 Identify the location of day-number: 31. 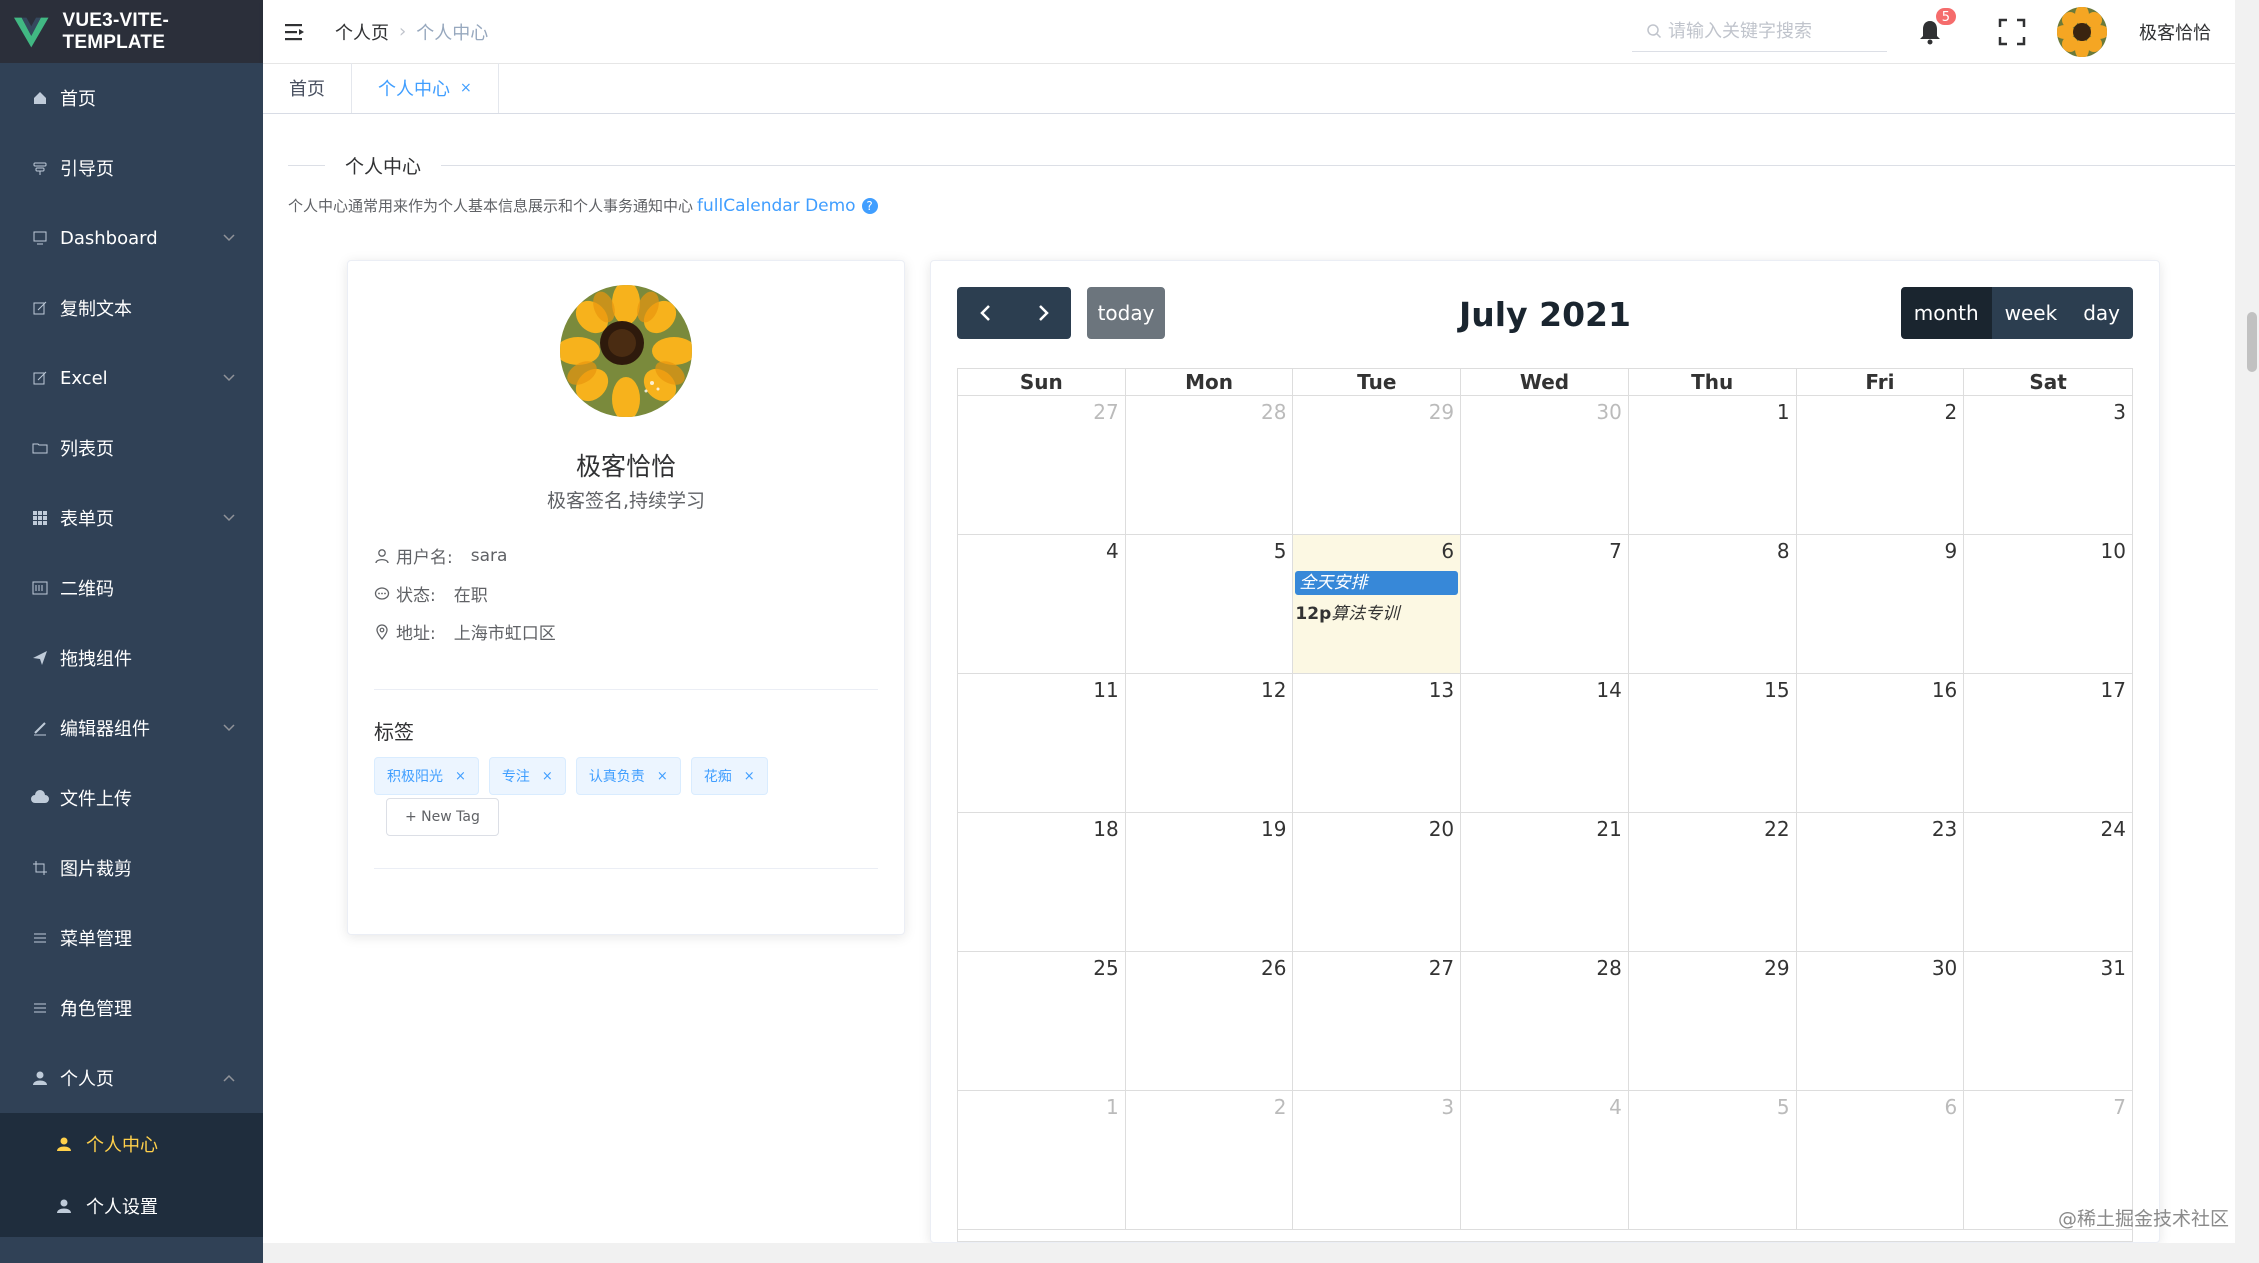
(2113, 968).